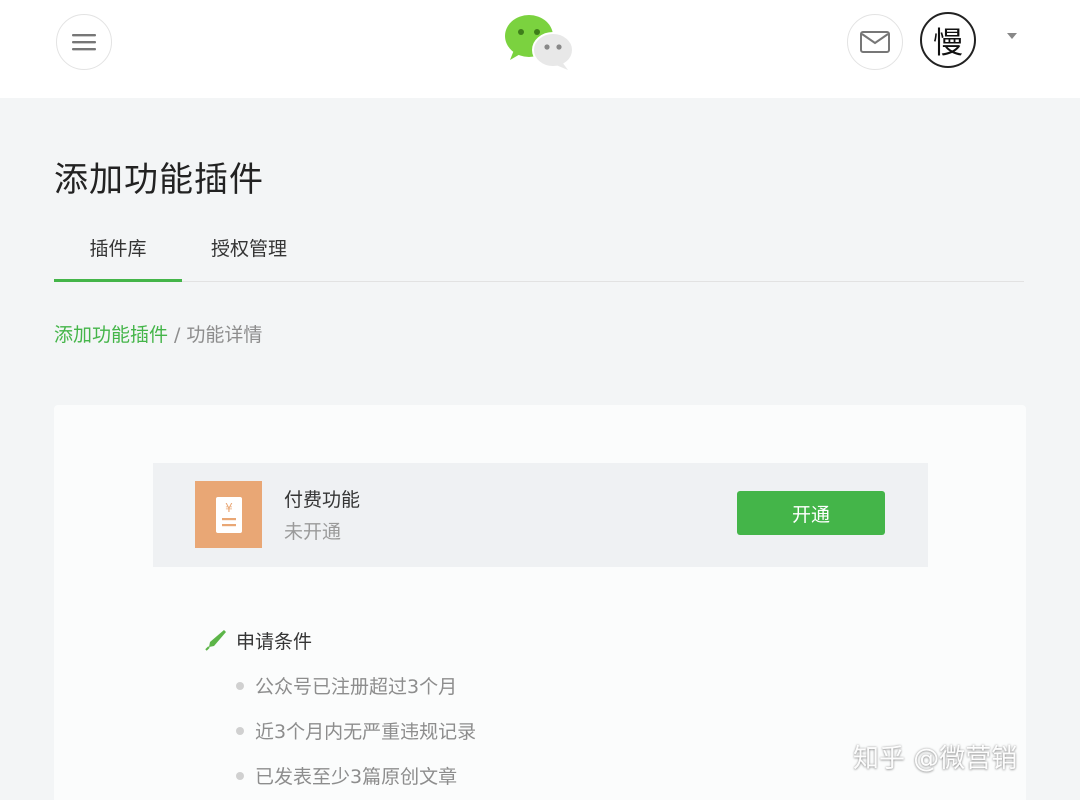  I want to click on watermark: 知乎 @微营销, so click(935, 759).